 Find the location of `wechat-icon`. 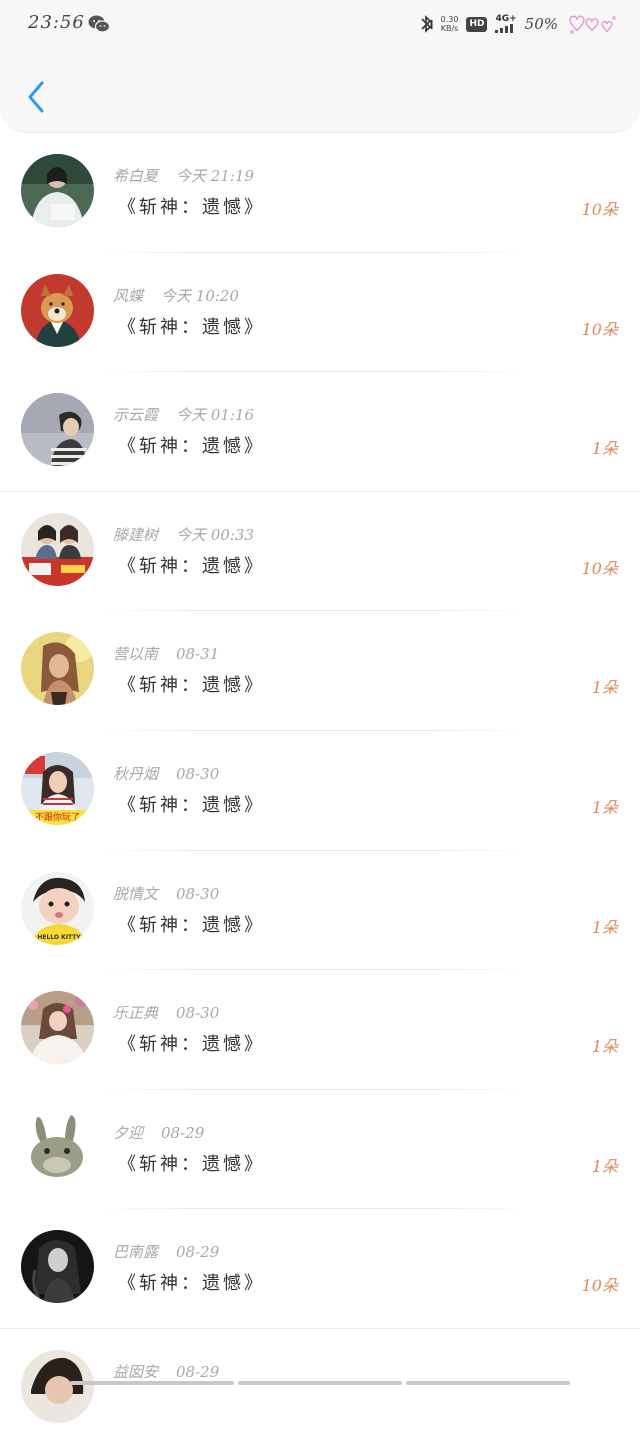

wechat-icon is located at coordinates (99, 24).